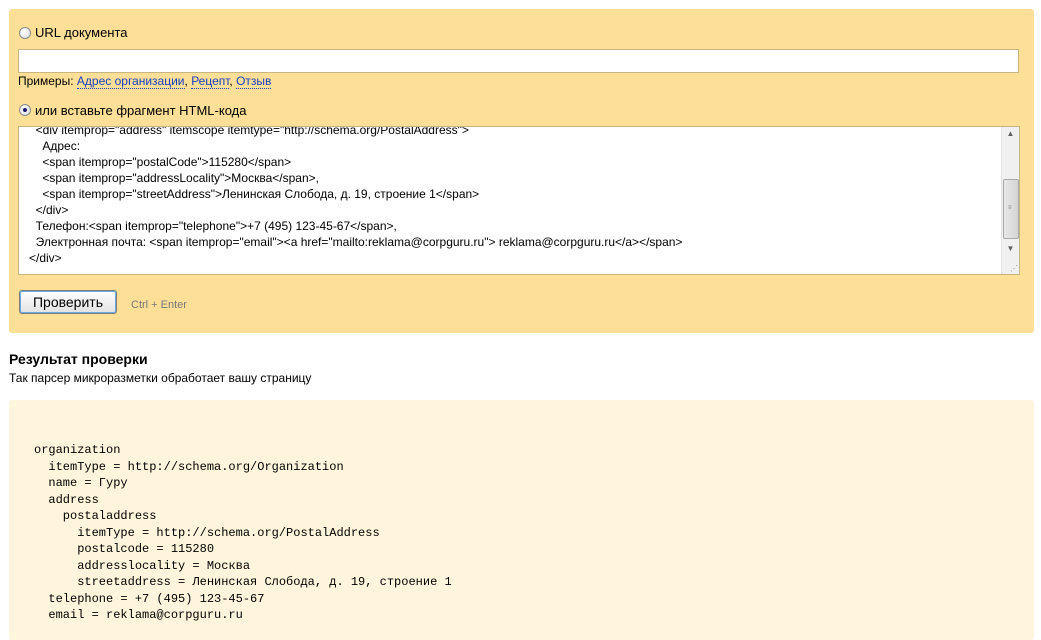 The width and height of the screenshot is (1041, 640). What do you see at coordinates (1014, 268) in the screenshot?
I see `resize-grip-icon: ⋰` at bounding box center [1014, 268].